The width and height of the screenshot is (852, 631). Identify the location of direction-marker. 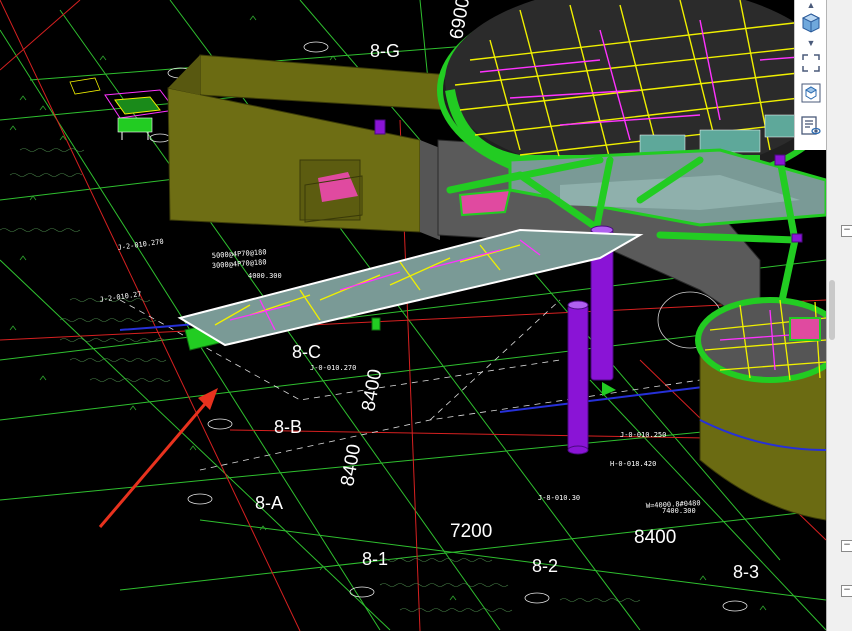
(609, 389).